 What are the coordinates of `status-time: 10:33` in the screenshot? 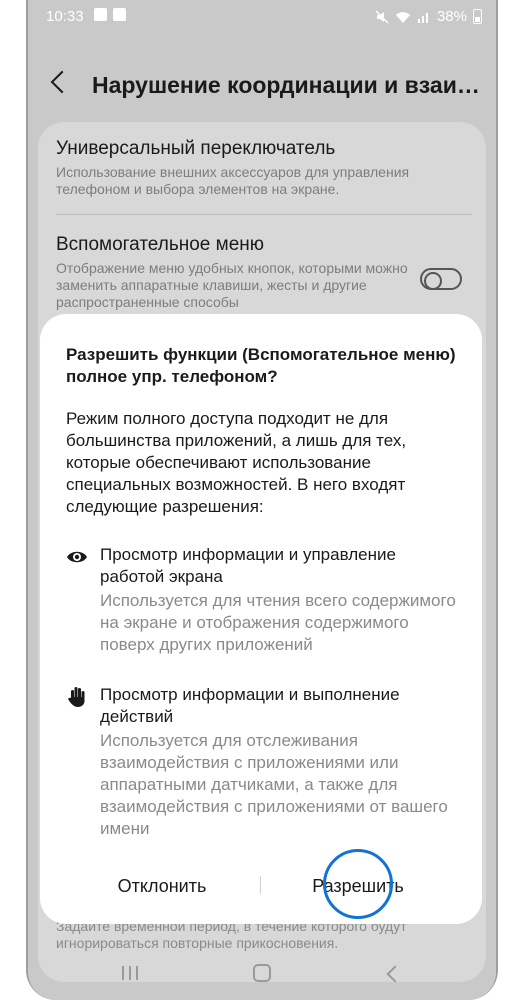 It's located at (65, 16).